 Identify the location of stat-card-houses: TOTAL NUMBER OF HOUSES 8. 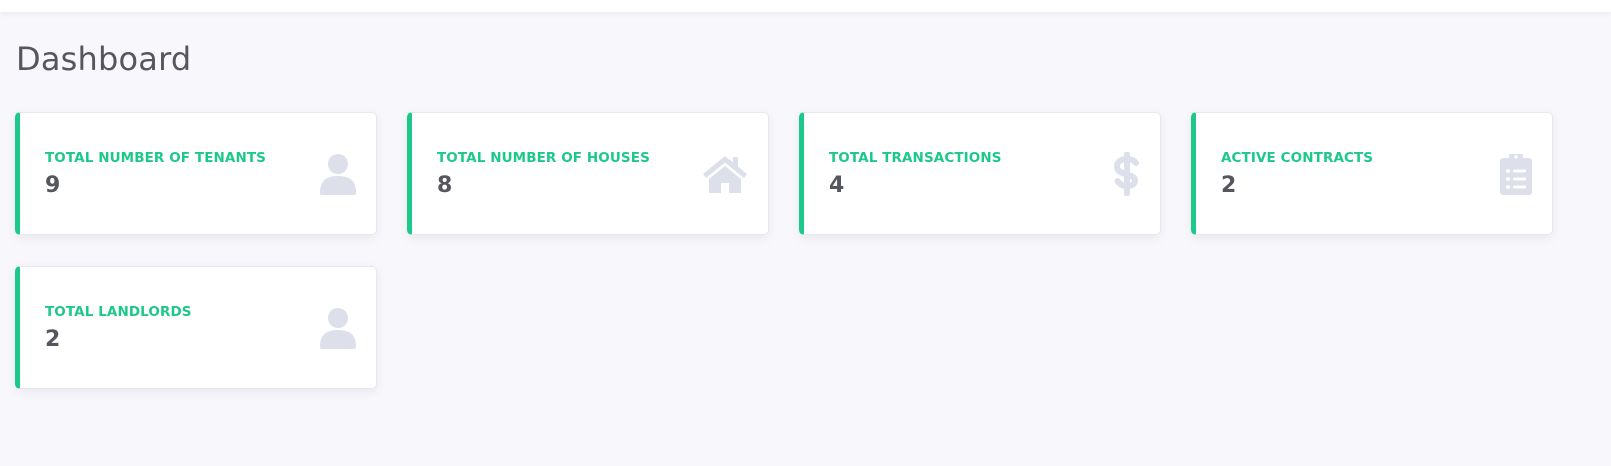
(588, 173).